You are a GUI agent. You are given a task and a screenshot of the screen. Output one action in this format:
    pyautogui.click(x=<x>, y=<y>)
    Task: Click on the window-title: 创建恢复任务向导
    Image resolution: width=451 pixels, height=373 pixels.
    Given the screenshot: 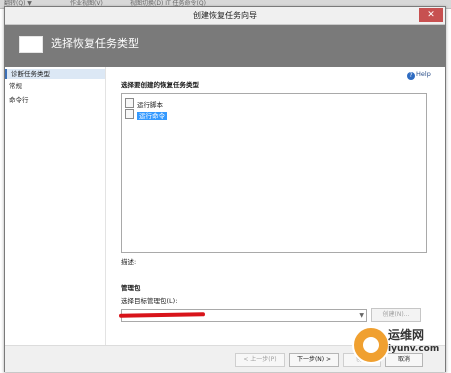 What is the action you would take?
    pyautogui.click(x=225, y=15)
    